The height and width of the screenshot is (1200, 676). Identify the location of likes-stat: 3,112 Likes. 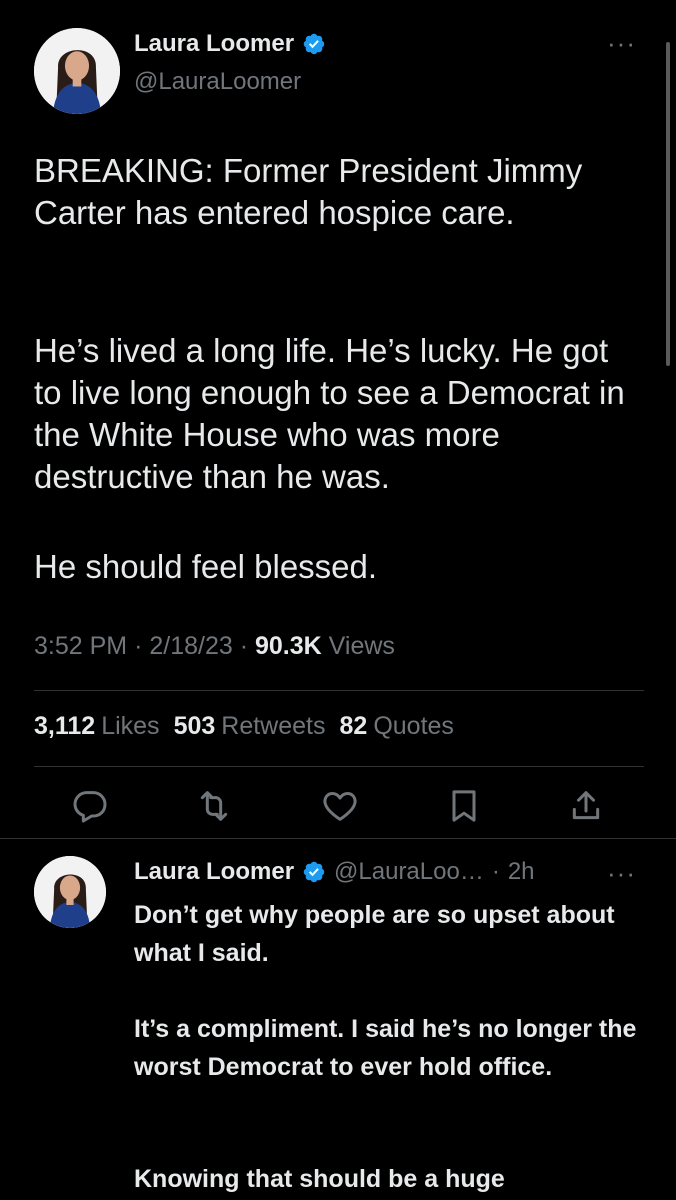
(97, 726).